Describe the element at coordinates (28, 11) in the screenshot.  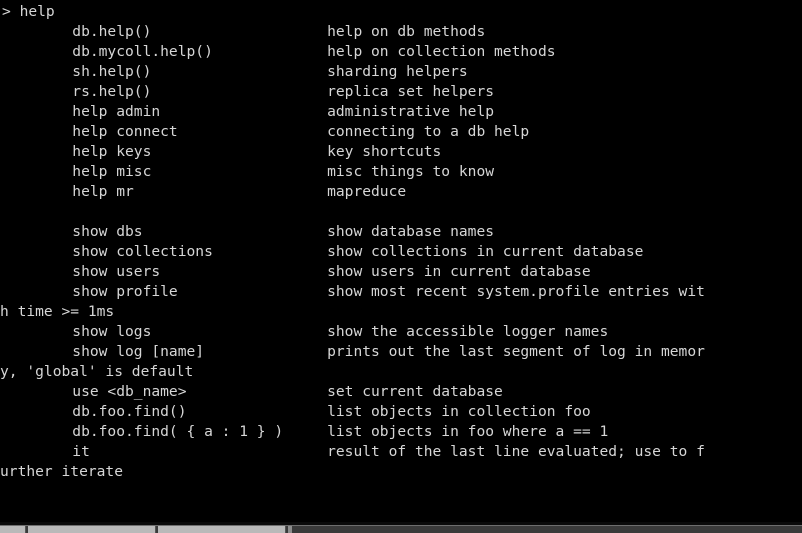
I see `terminal-line-prompt: > help` at that location.